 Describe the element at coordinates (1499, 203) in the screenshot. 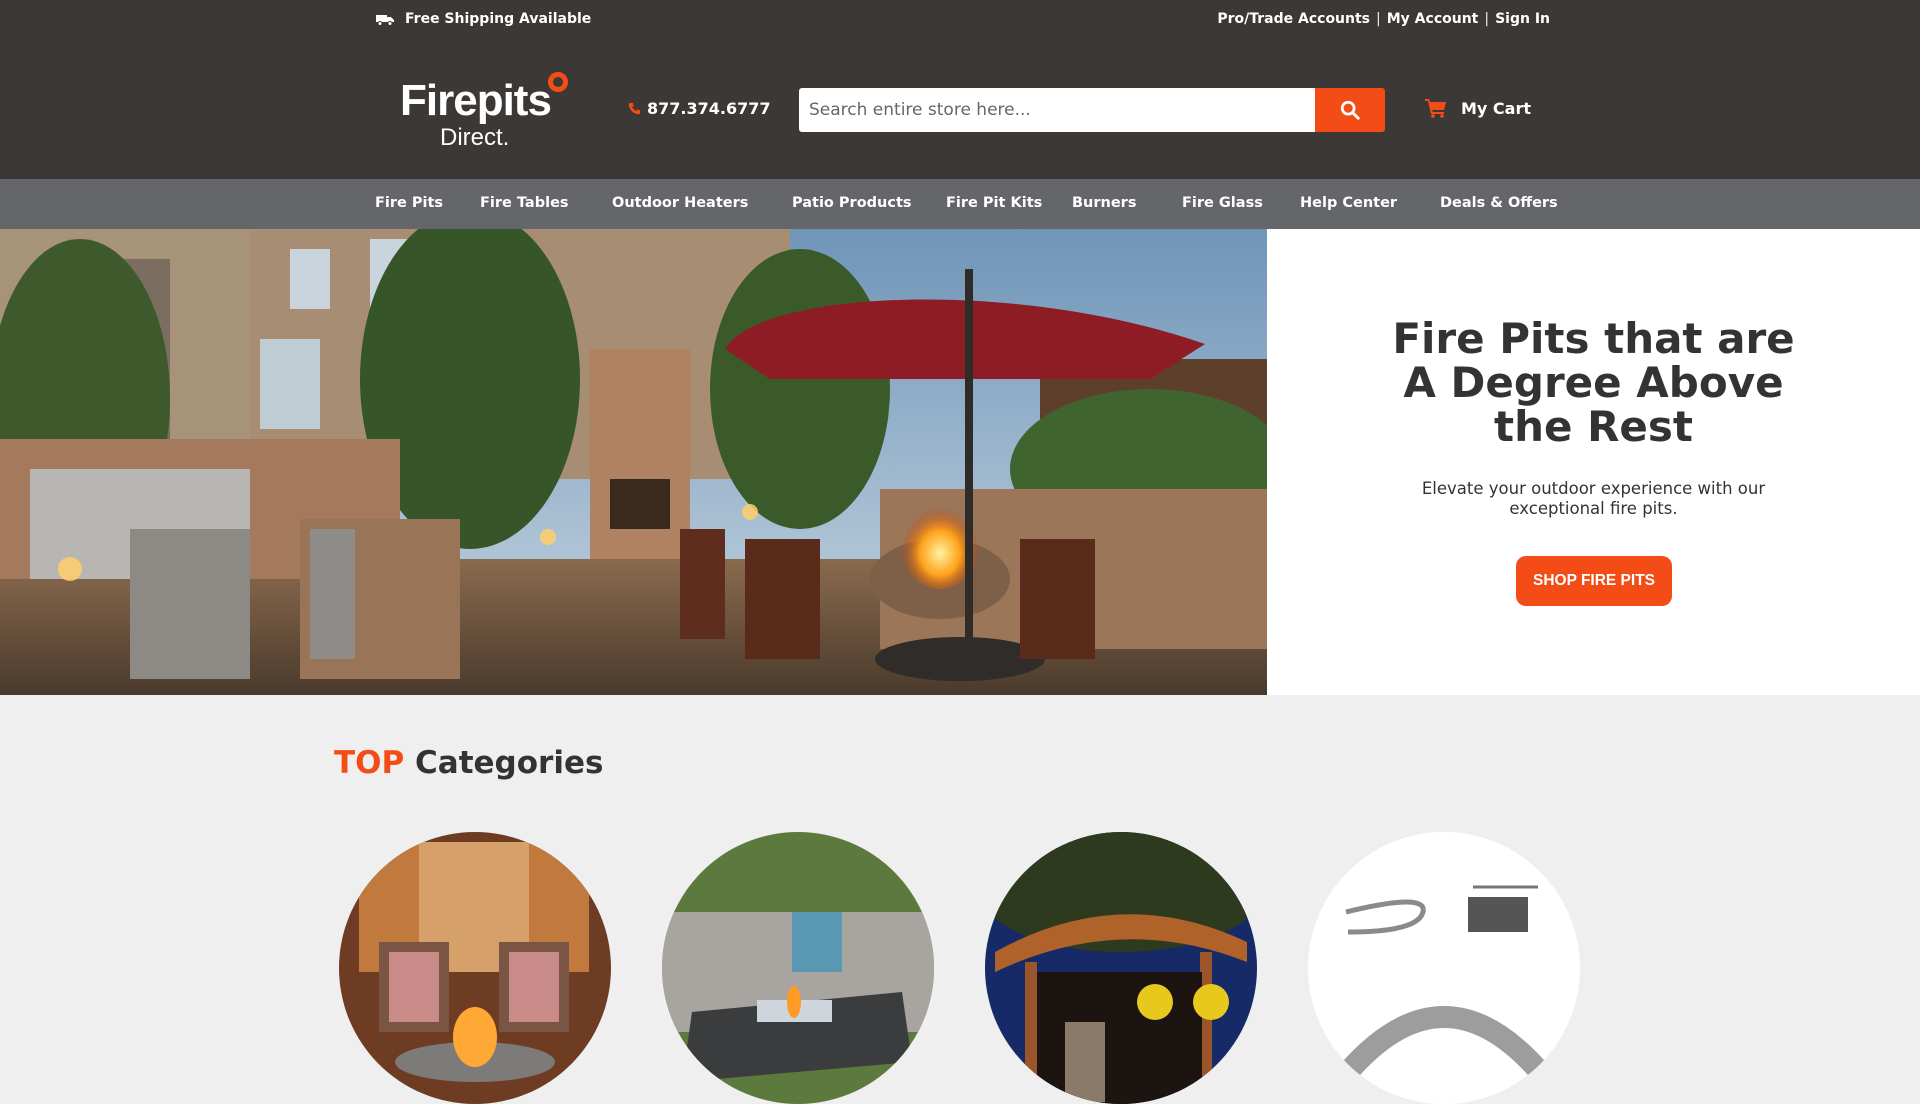

I see `nav-item-deals-offers: Deals & Offers` at that location.